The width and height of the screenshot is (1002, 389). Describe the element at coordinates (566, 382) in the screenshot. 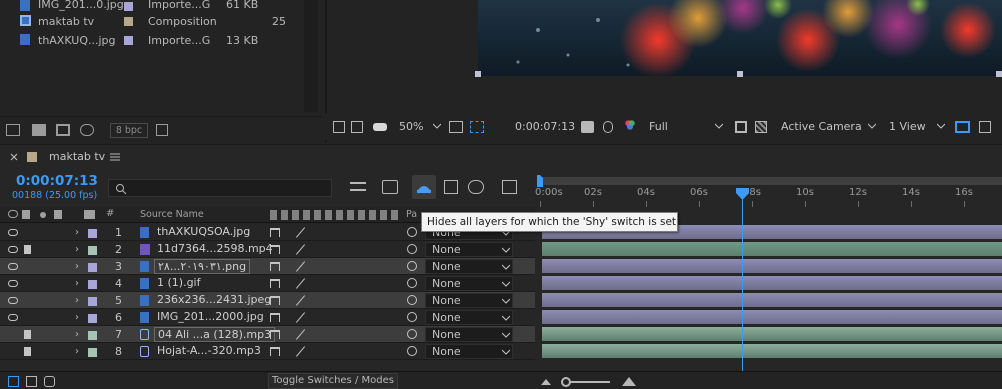

I see `zoom-slider-handle` at that location.